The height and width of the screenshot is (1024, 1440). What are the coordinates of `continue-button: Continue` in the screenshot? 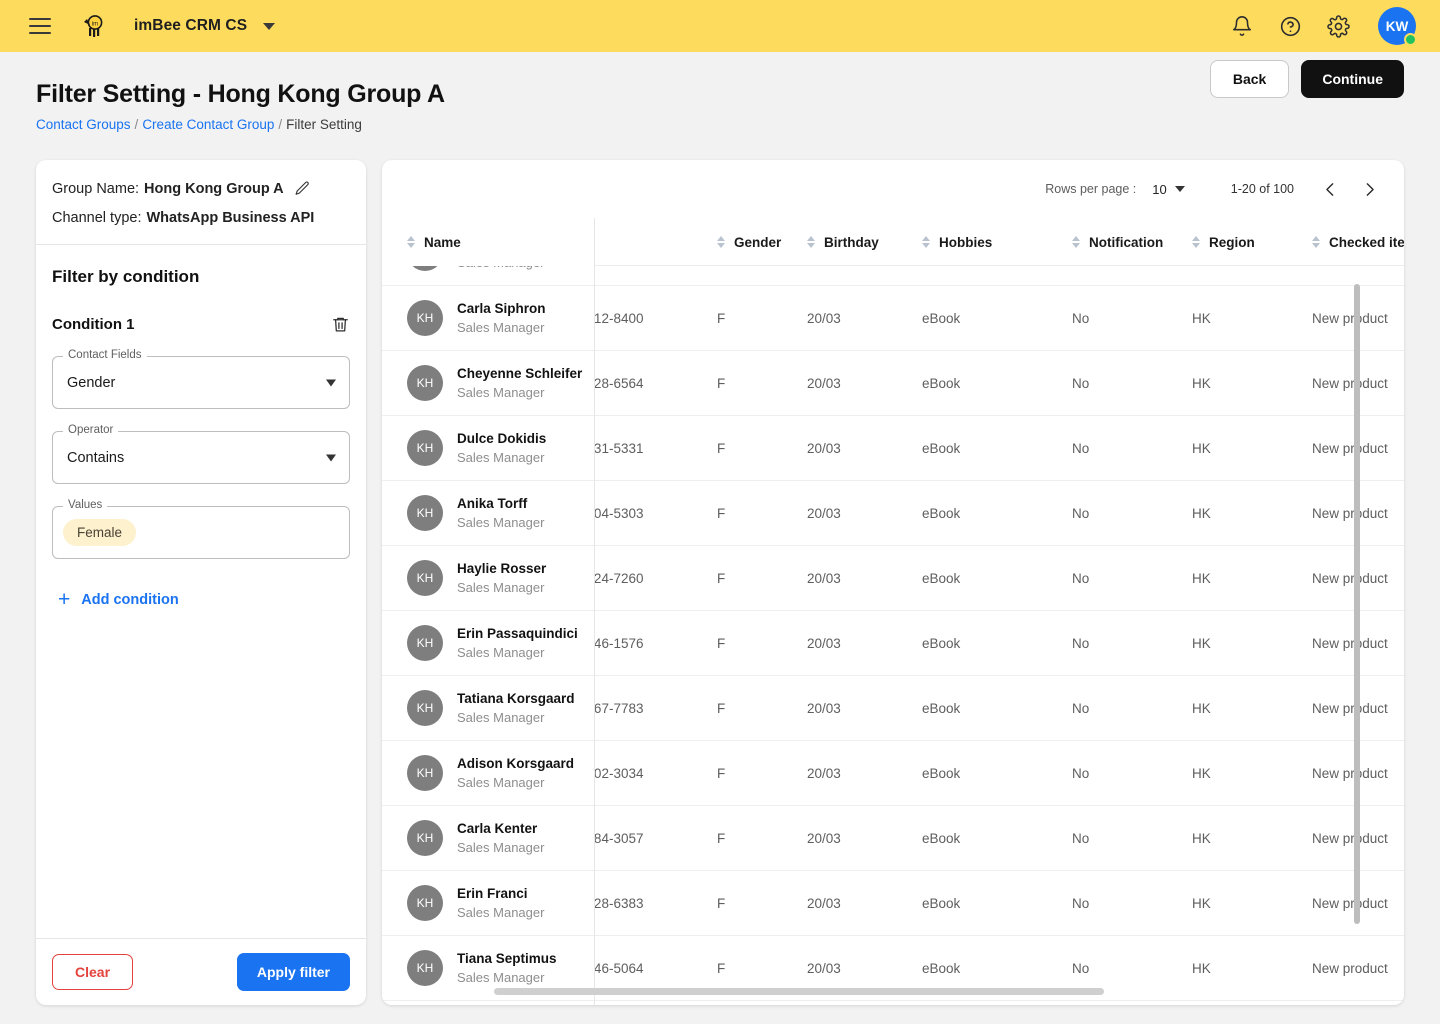 It's located at (1352, 79).